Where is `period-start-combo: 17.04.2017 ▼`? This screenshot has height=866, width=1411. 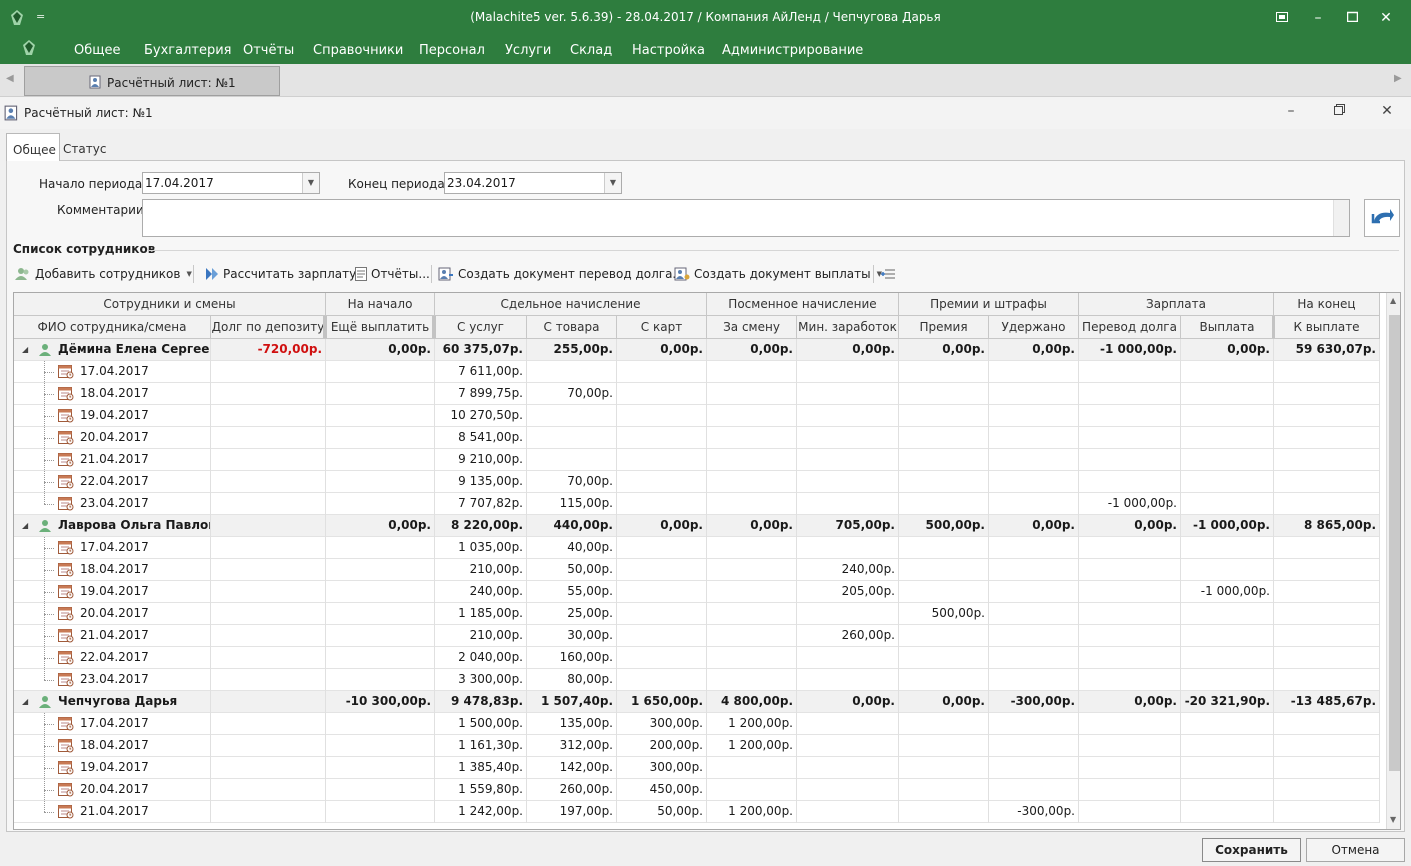 period-start-combo: 17.04.2017 ▼ is located at coordinates (231, 183).